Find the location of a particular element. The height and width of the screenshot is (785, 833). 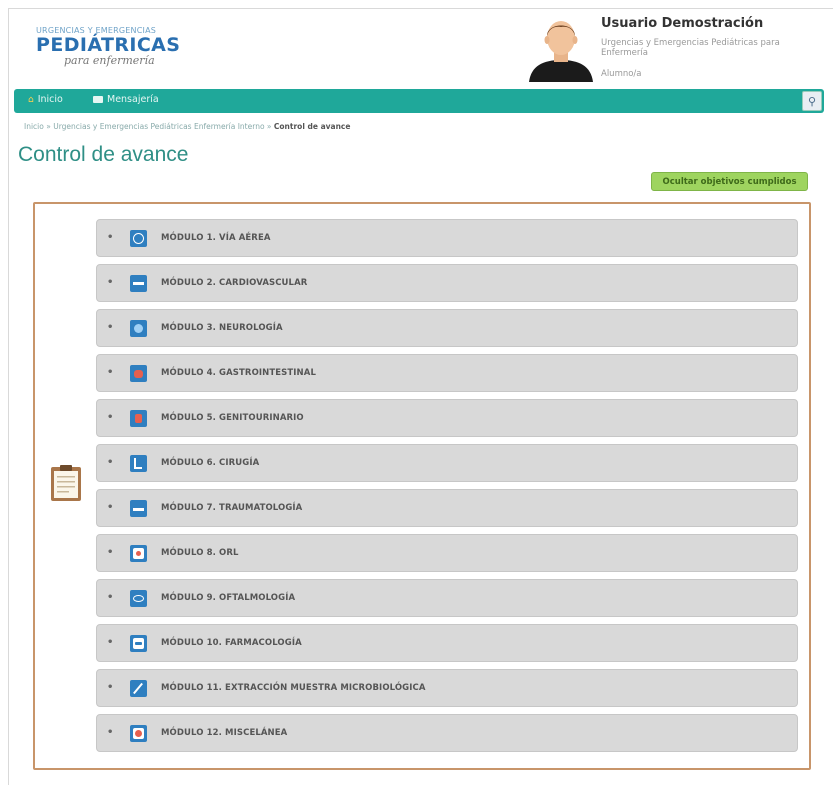

nav-home: ⌂ Inicio is located at coordinates (45, 99).